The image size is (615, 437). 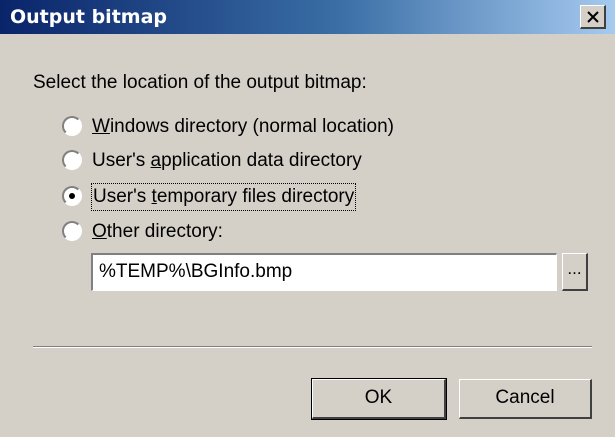 I want to click on radio-label: Windows directory (normal location), so click(x=243, y=127).